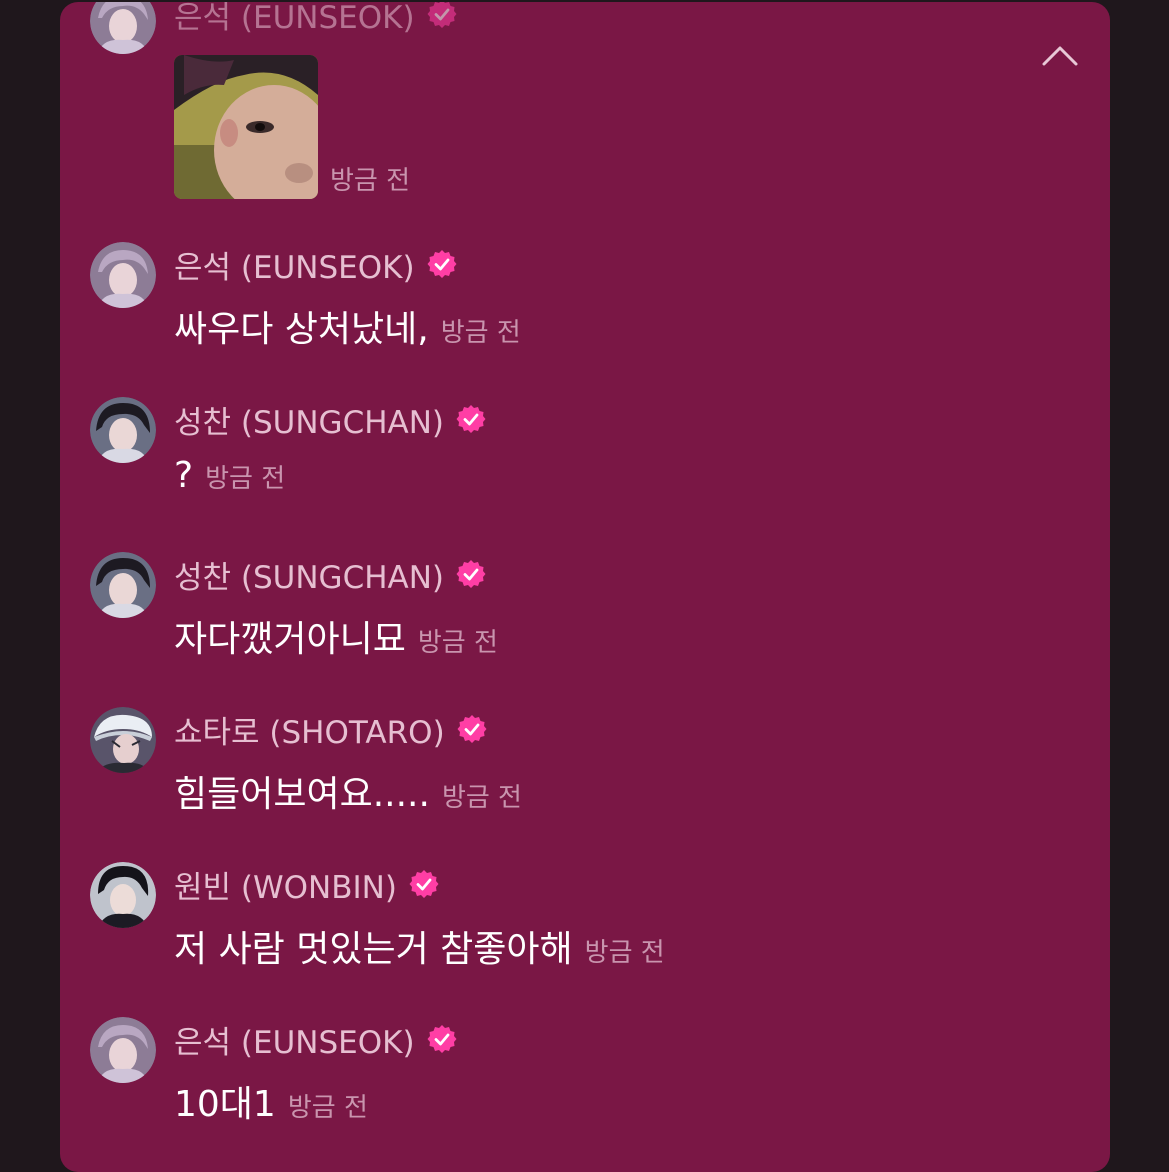  Describe the element at coordinates (184, 475) in the screenshot. I see `message-text: ?` at that location.